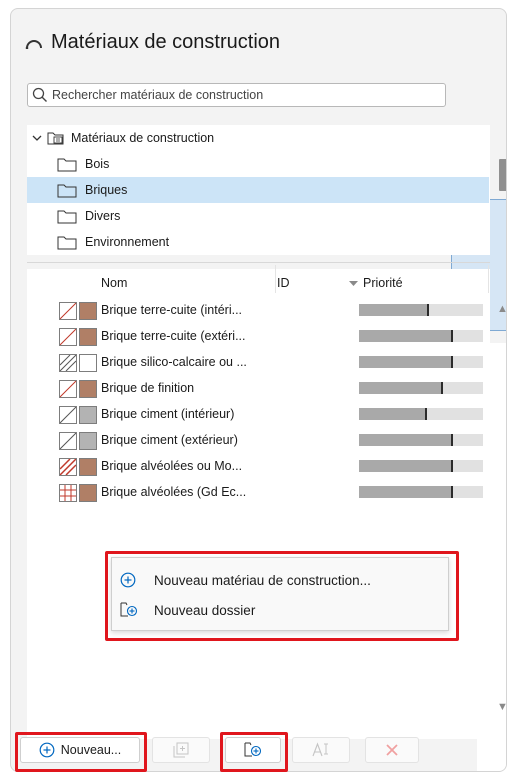 This screenshot has width=525, height=777. Describe the element at coordinates (258, 216) in the screenshot. I see `tree-item-divers: Divers` at that location.